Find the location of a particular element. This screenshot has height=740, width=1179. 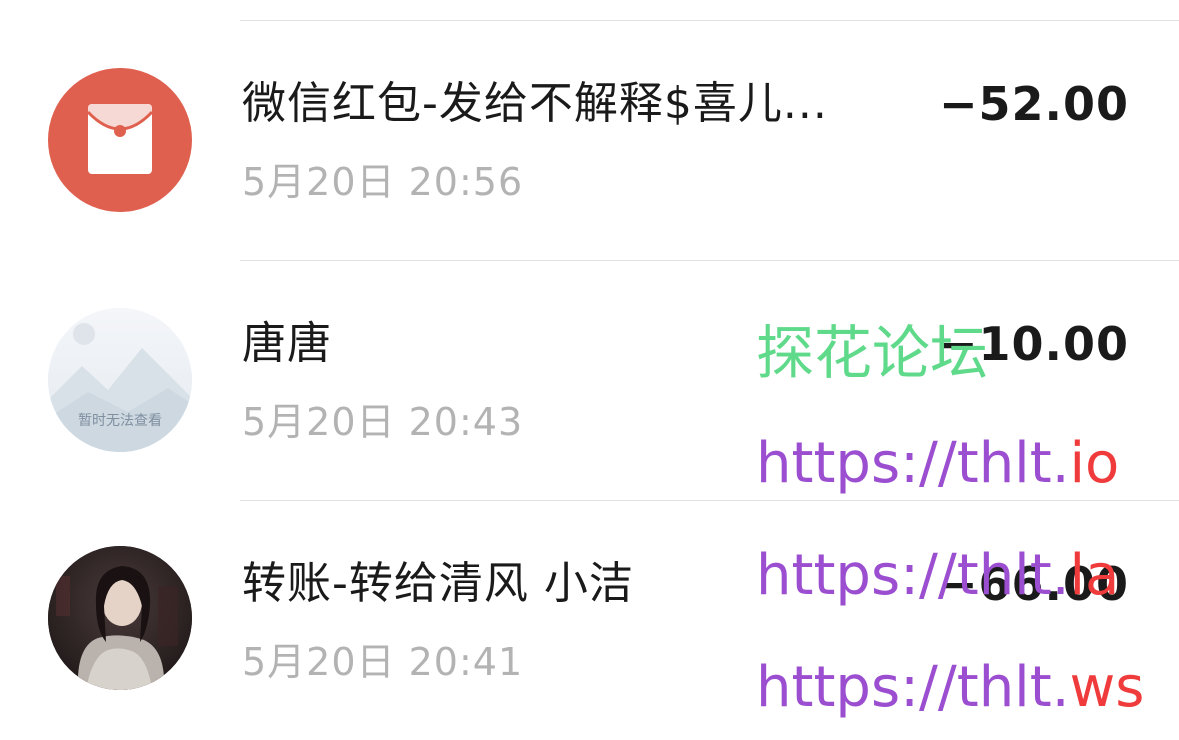

transaction-time: 5月20日 20:43 is located at coordinates (383, 422).